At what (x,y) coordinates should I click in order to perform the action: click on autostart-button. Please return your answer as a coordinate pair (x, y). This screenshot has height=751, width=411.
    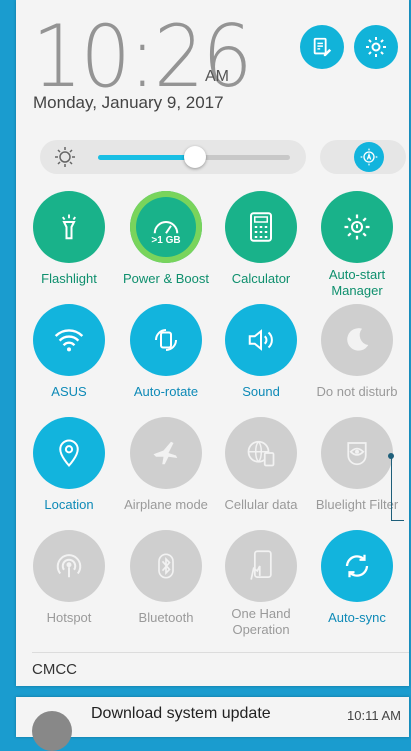
    Looking at the image, I should click on (357, 227).